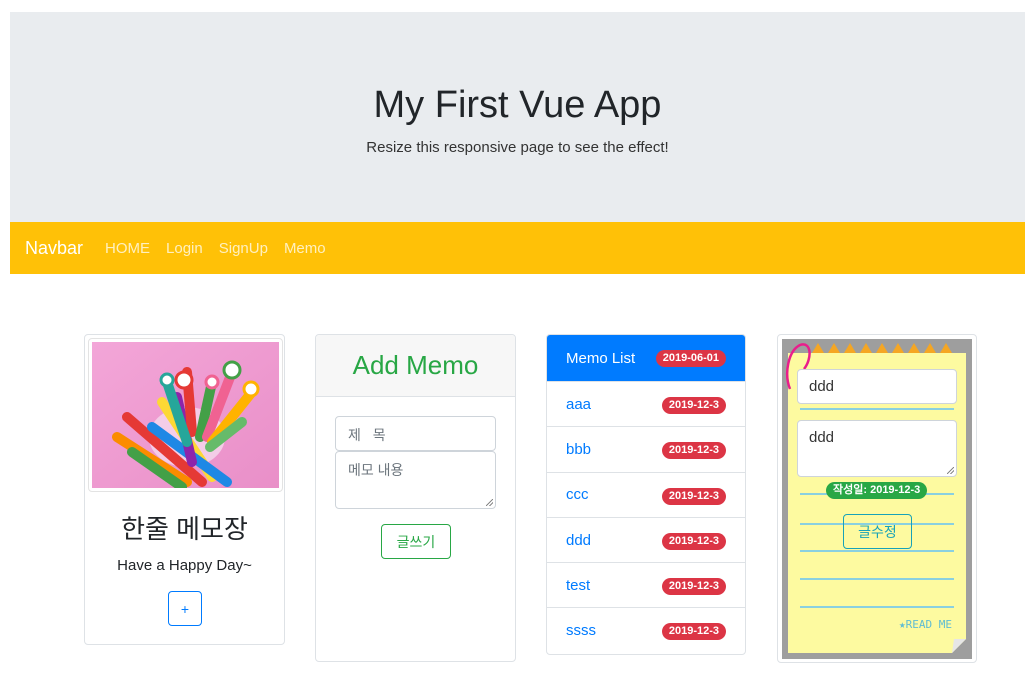 The height and width of the screenshot is (695, 1025). I want to click on memo-list-item: ddd 2019-12-3, so click(646, 539).